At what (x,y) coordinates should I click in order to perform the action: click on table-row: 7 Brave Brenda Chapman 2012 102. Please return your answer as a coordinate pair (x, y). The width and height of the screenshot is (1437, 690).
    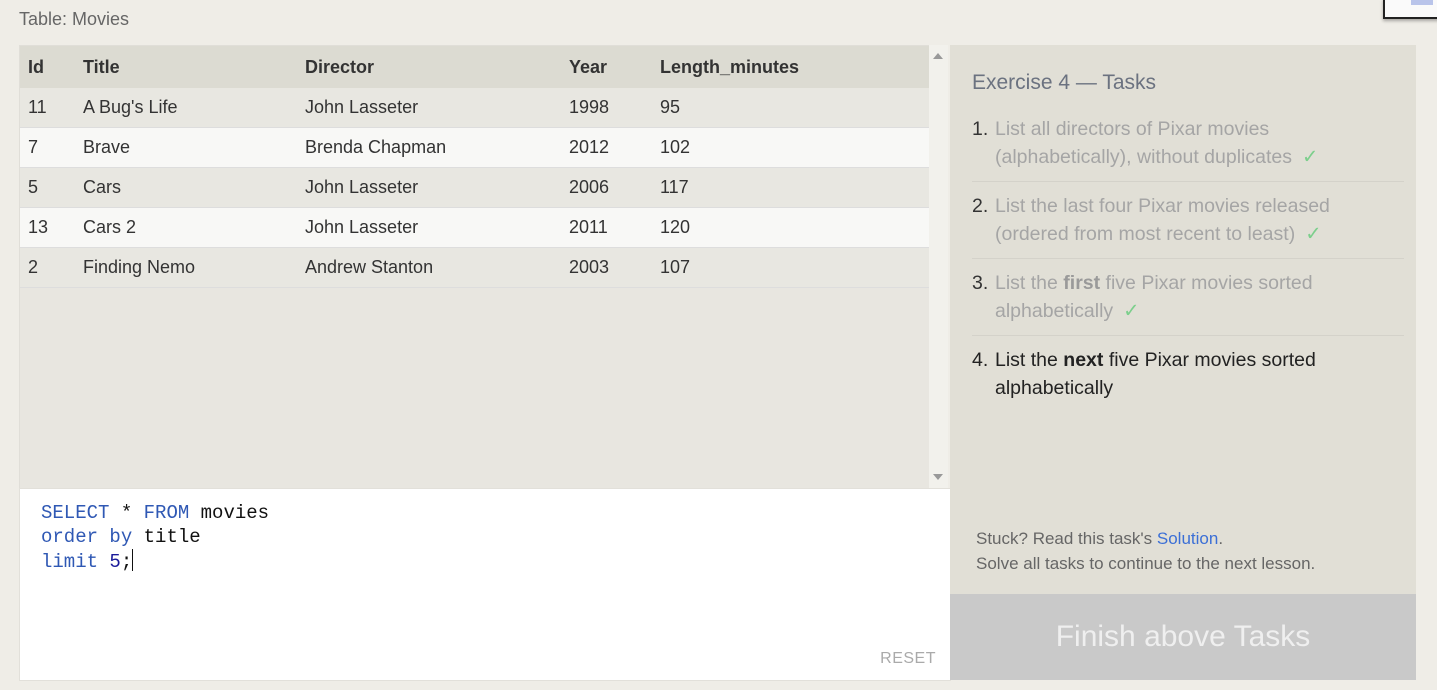
    Looking at the image, I should click on (474, 147).